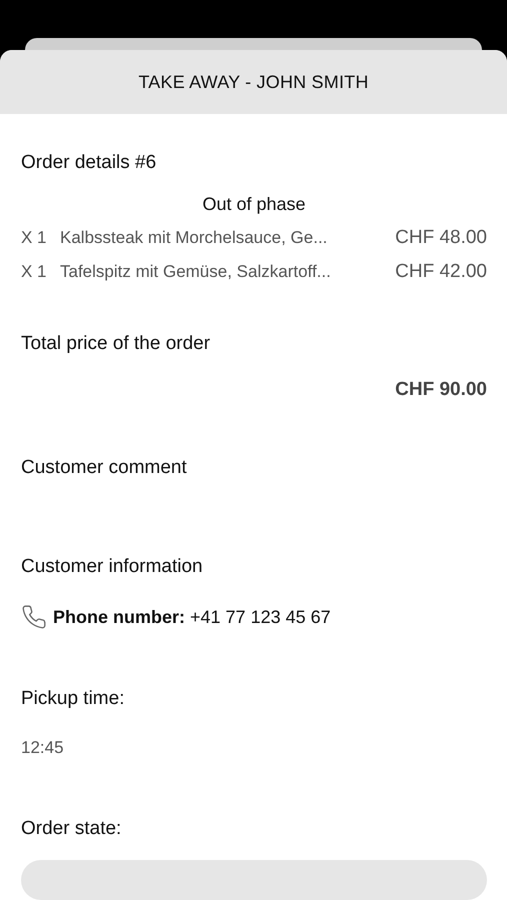 This screenshot has width=507, height=900. I want to click on item-price: CHF 48.00, so click(441, 238).